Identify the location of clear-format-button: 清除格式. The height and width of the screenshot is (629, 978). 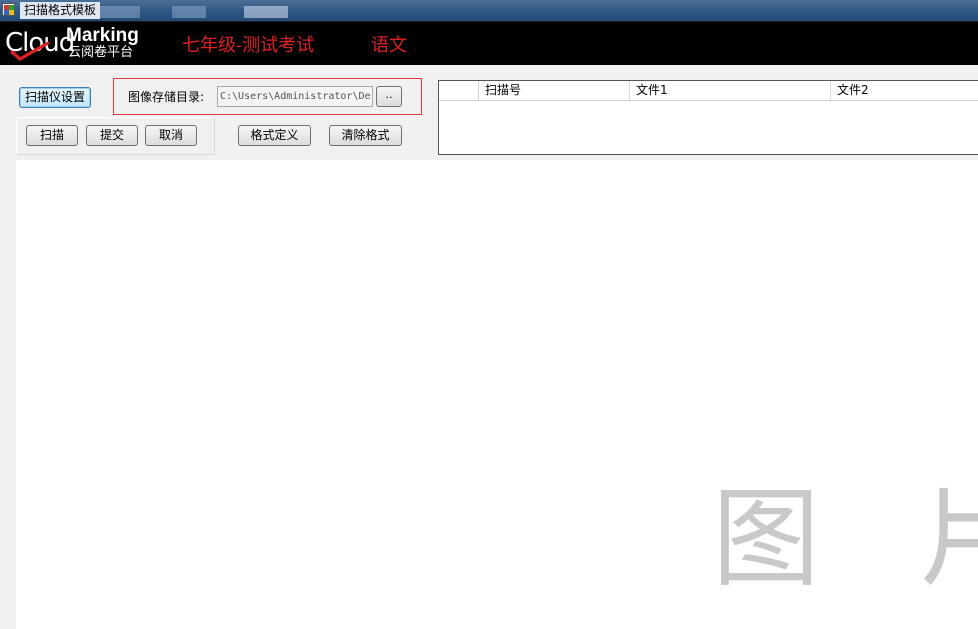
(365, 135).